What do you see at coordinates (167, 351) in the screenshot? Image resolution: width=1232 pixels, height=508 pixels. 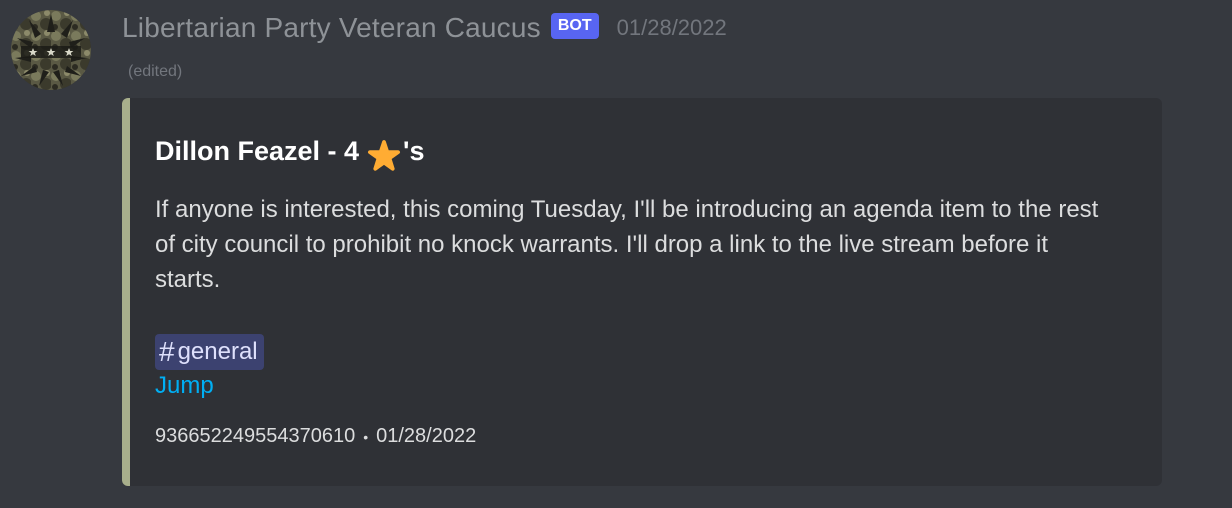 I see `channel-hash-icon: #` at bounding box center [167, 351].